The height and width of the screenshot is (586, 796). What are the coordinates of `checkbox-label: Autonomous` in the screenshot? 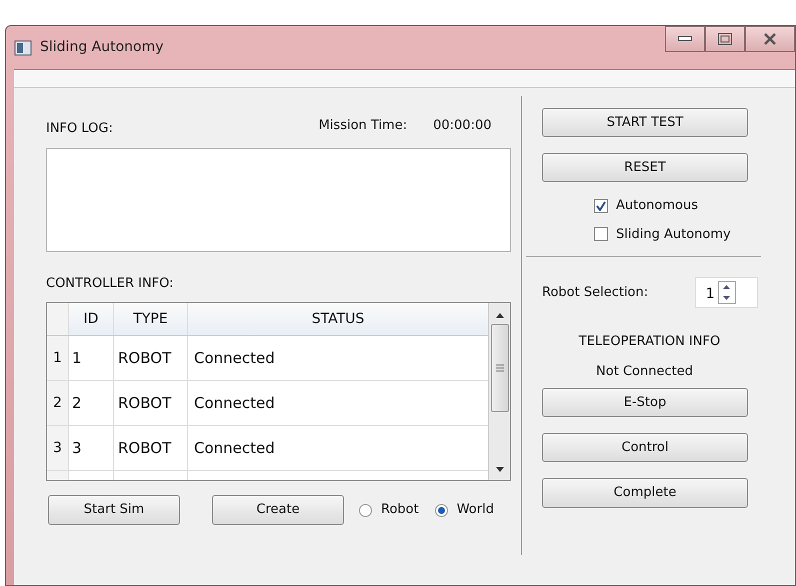 It's located at (657, 206).